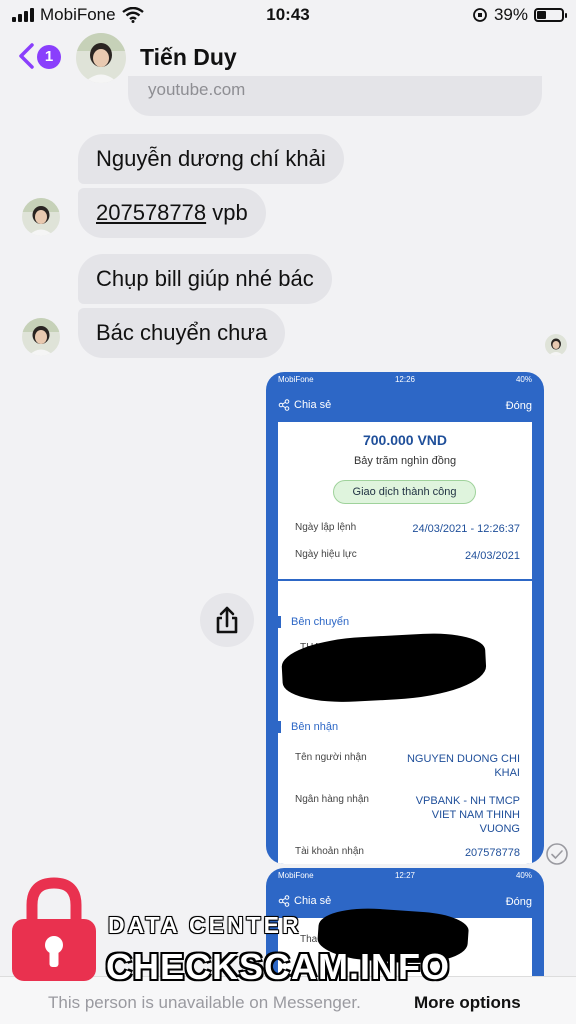 The height and width of the screenshot is (1024, 576). I want to click on orientation-lock-icon, so click(480, 15).